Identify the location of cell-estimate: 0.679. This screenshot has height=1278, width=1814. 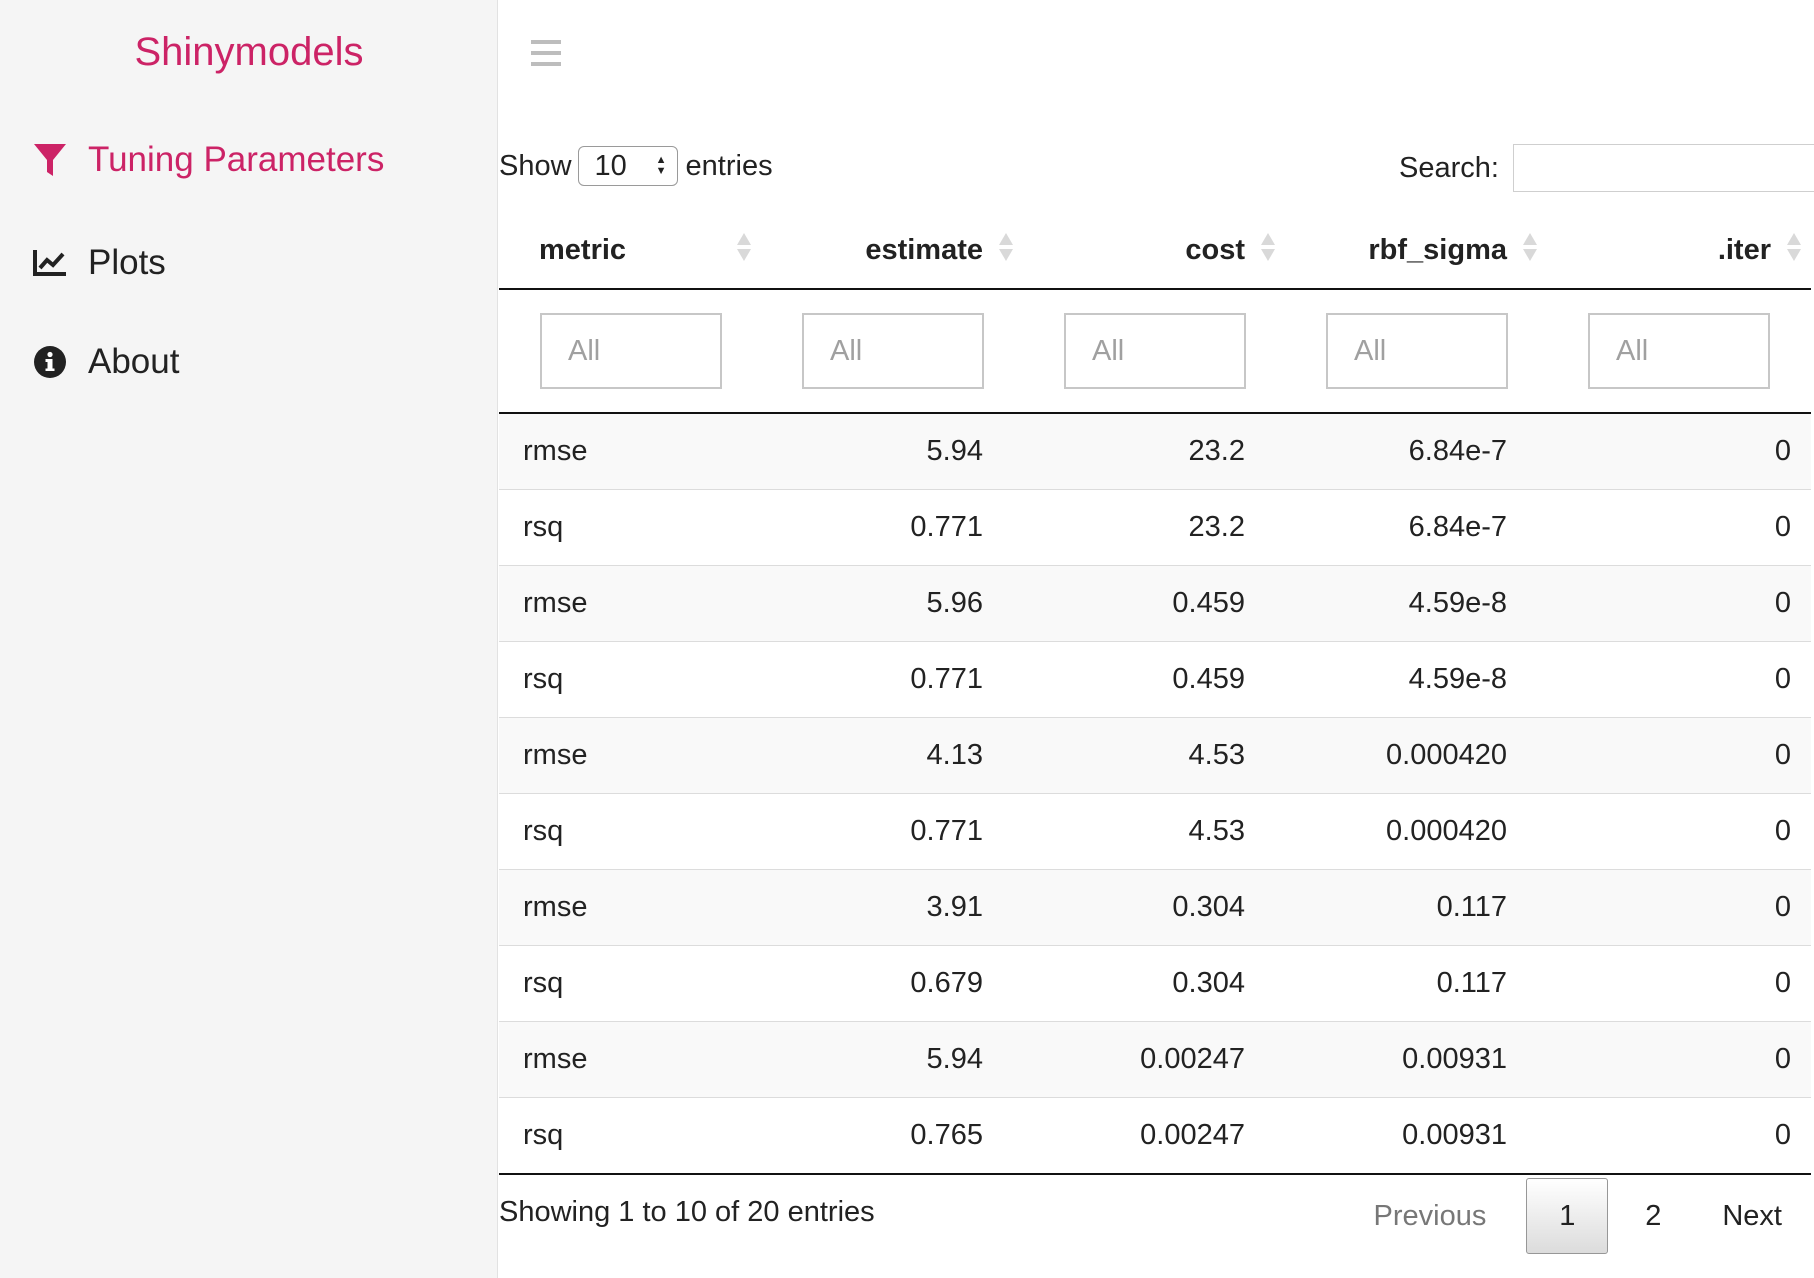
(892, 983).